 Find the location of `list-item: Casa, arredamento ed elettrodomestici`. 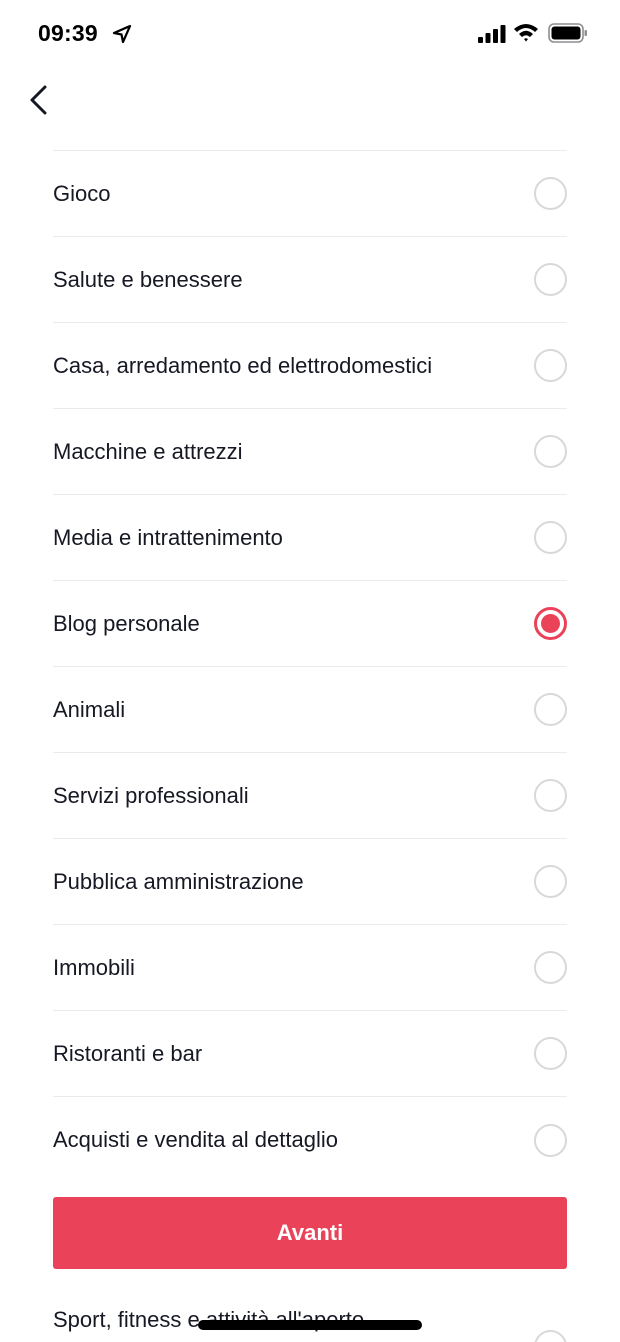

list-item: Casa, arredamento ed elettrodomestici is located at coordinates (310, 366).